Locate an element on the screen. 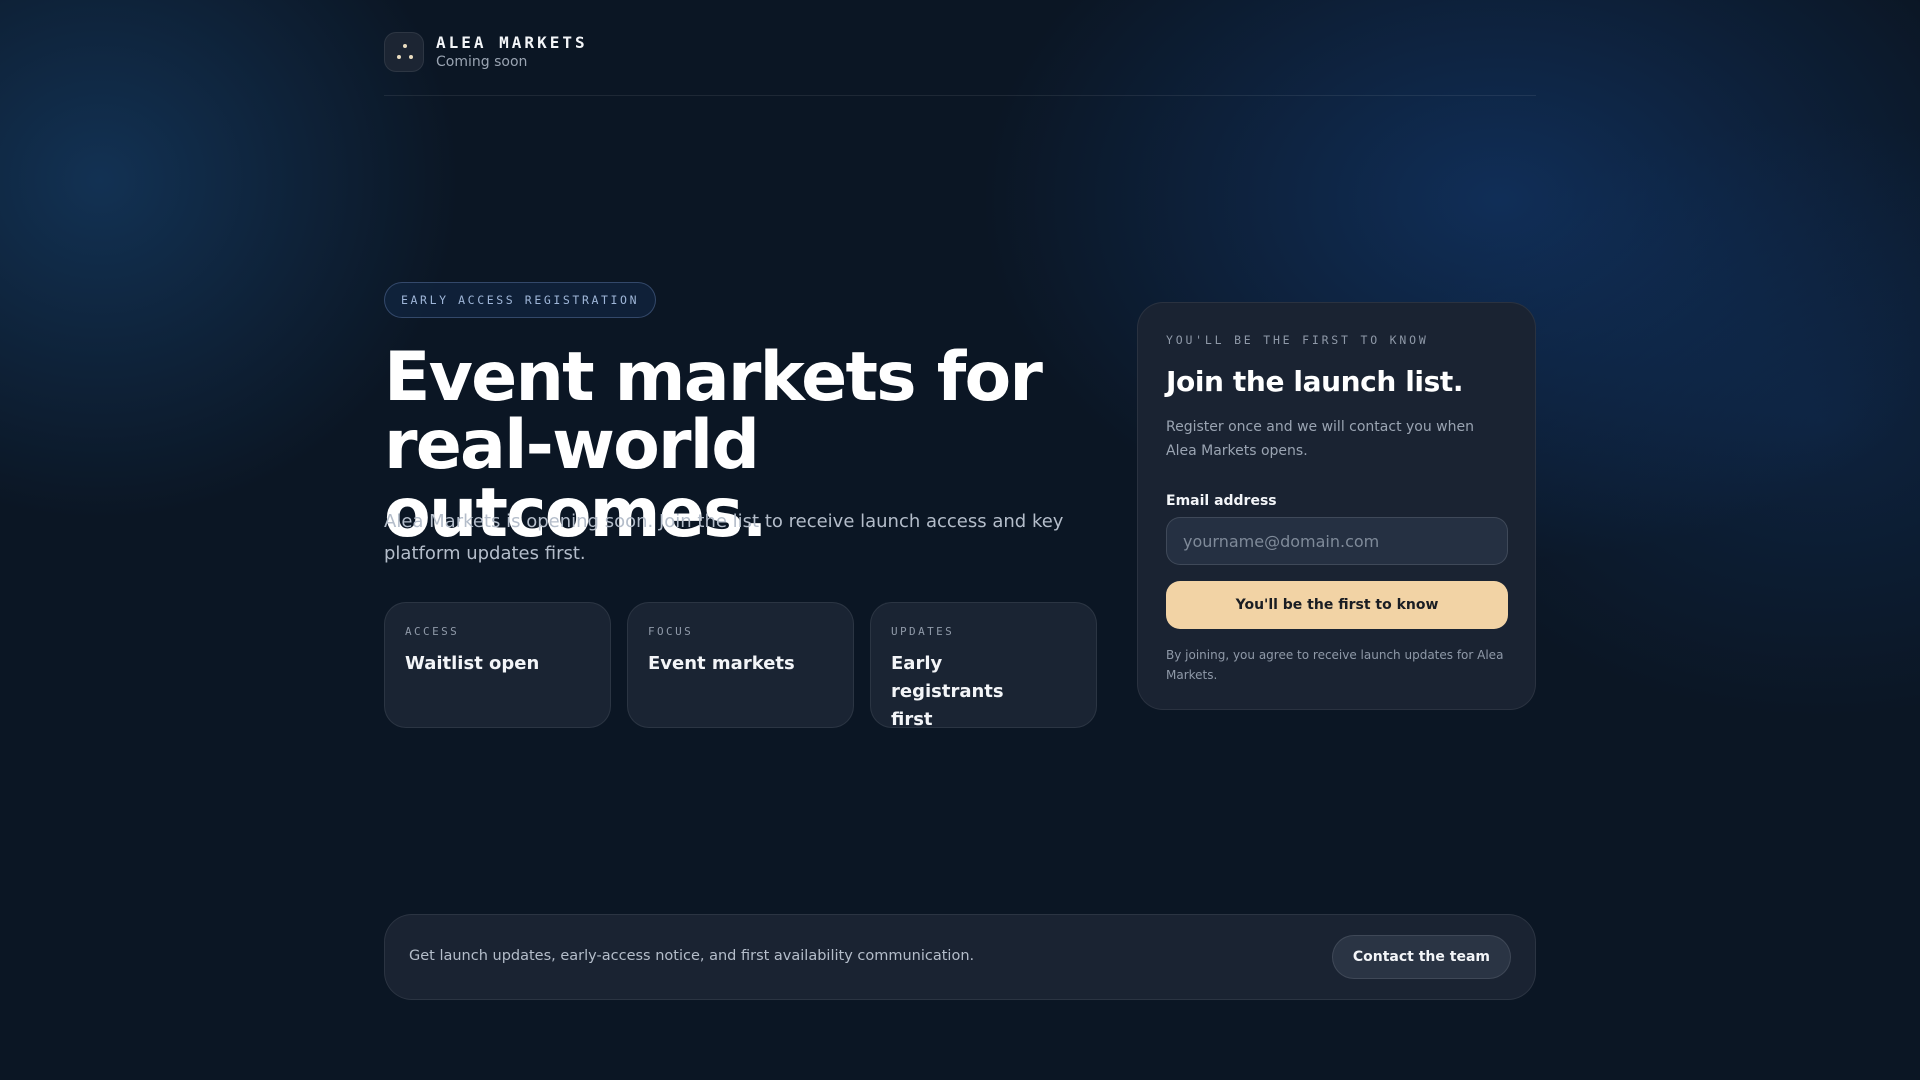  three-dot-logo-icon is located at coordinates (404, 52).